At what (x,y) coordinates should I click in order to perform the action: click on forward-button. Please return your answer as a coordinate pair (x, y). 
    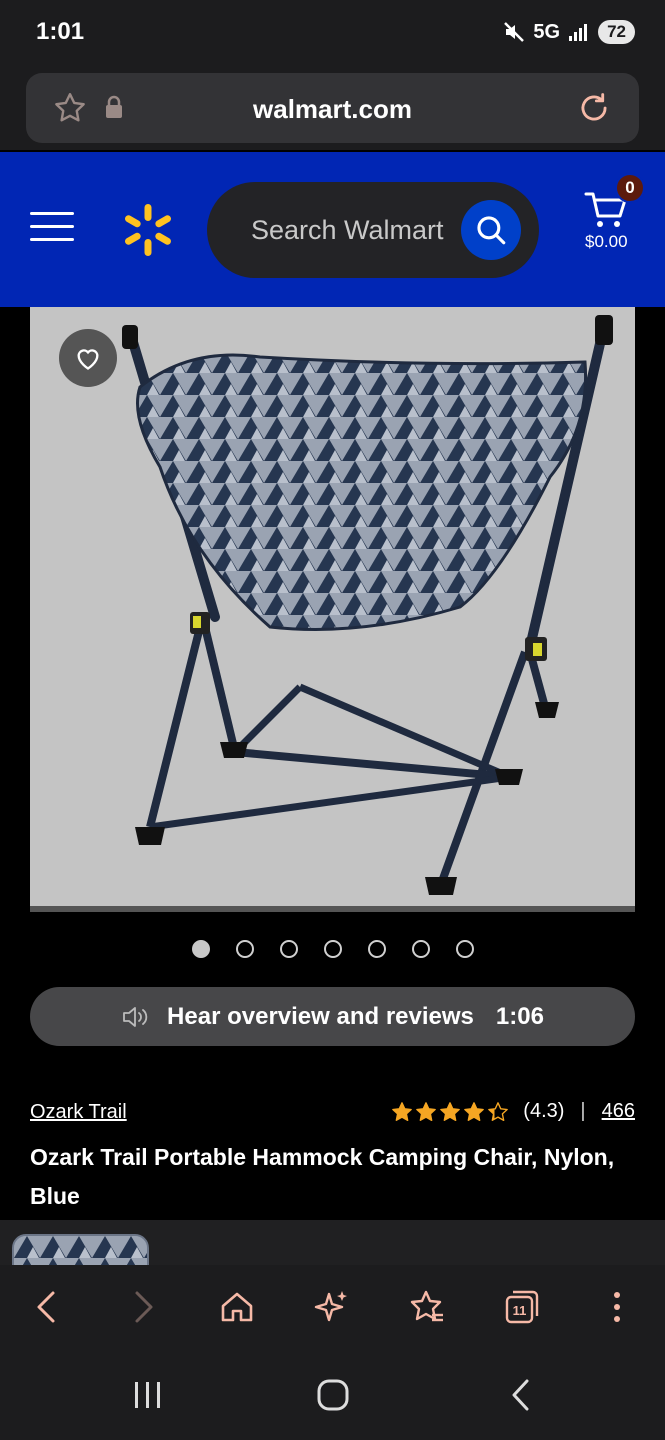
    Looking at the image, I should click on (144, 1307).